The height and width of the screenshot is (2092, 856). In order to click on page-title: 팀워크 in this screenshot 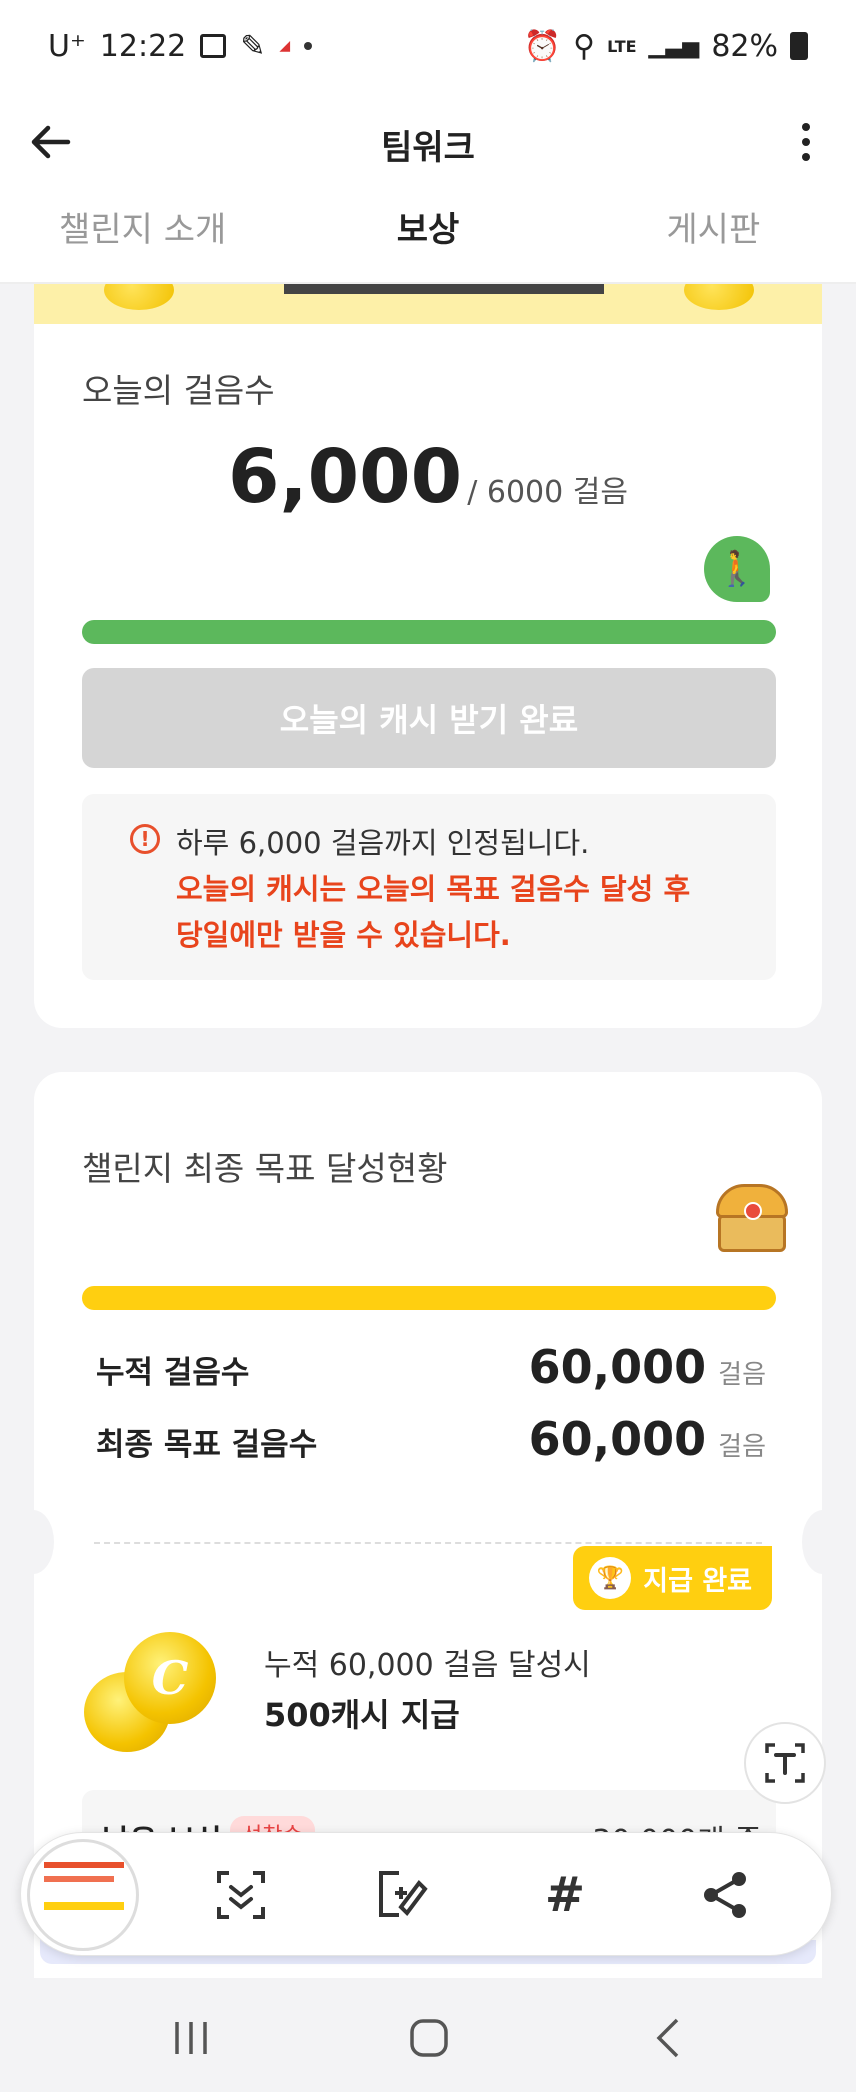, I will do `click(428, 148)`.